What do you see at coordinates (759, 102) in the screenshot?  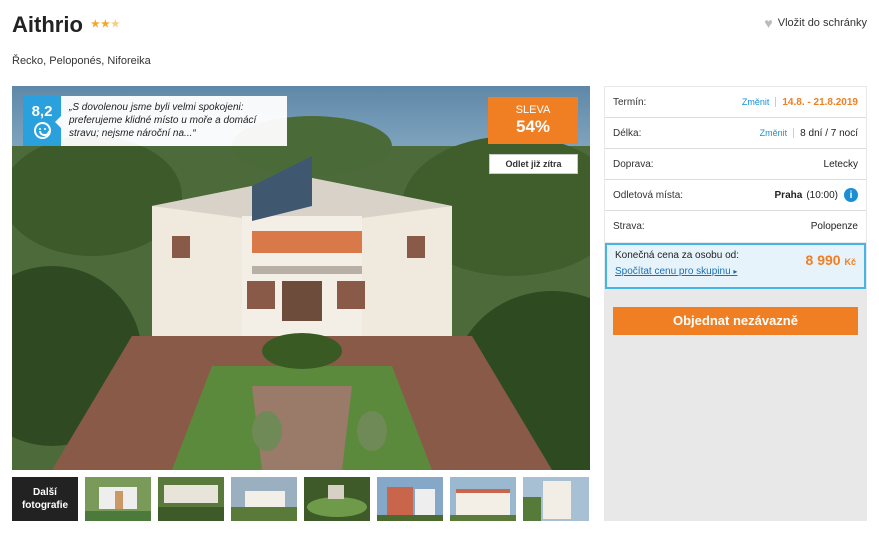 I see `term-change-link: Změnit` at bounding box center [759, 102].